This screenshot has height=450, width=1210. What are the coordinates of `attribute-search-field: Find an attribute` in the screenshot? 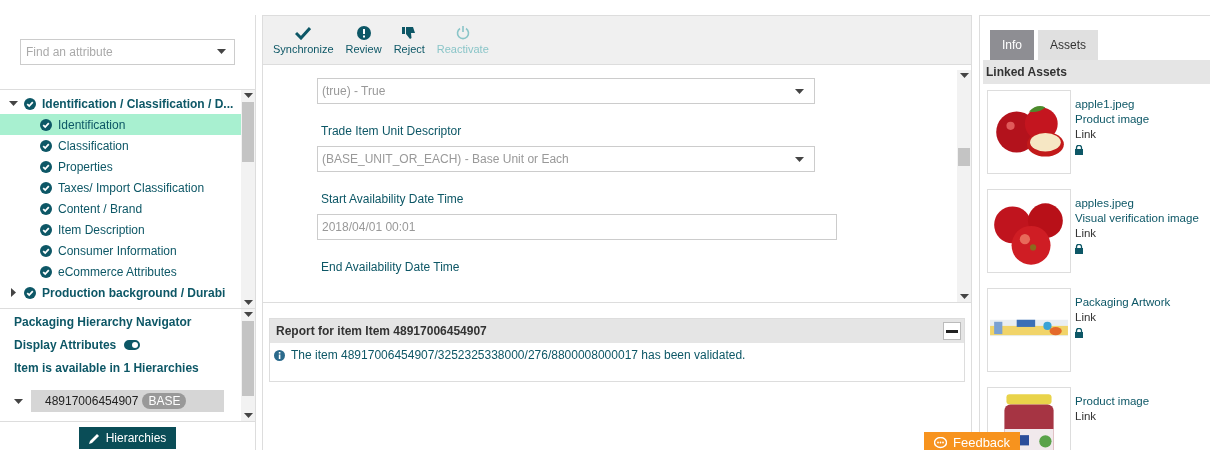 It's located at (127, 52).